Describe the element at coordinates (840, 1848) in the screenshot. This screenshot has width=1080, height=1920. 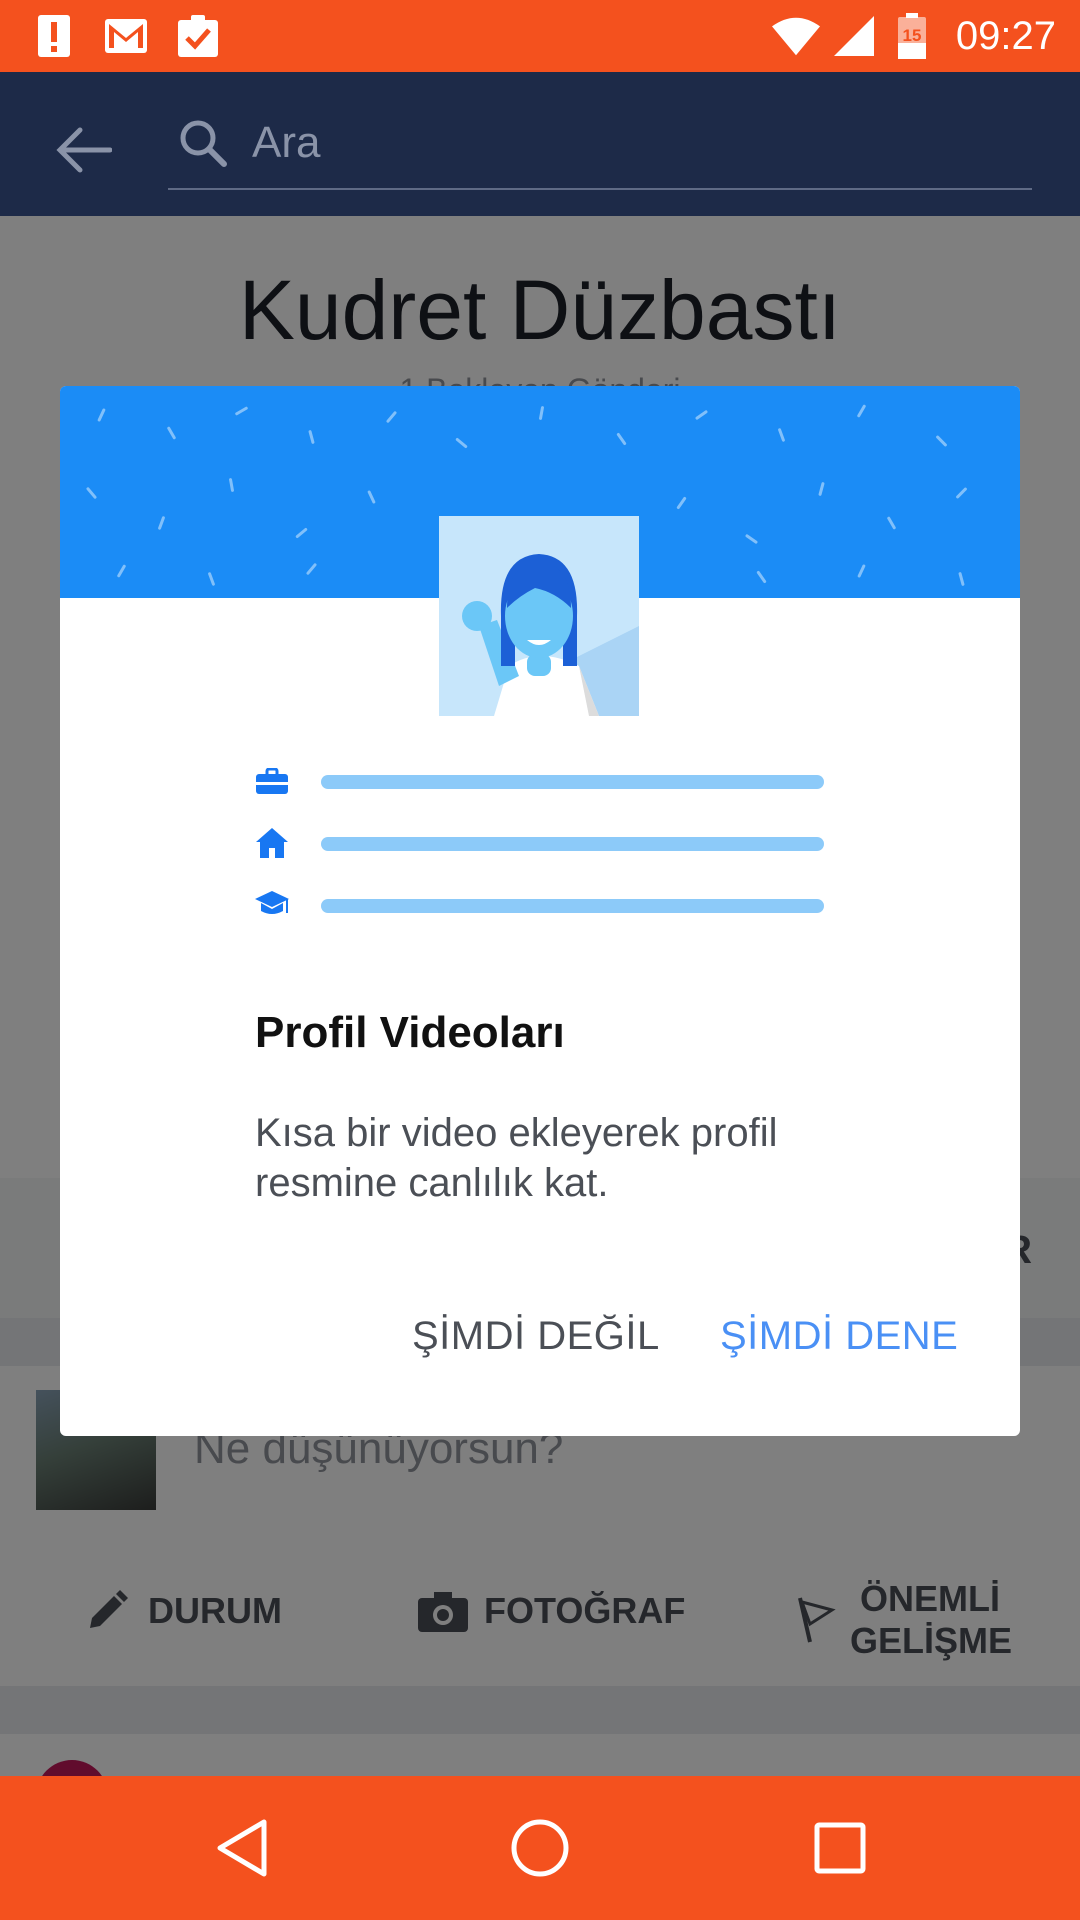
I see `recents-nav-icon` at that location.